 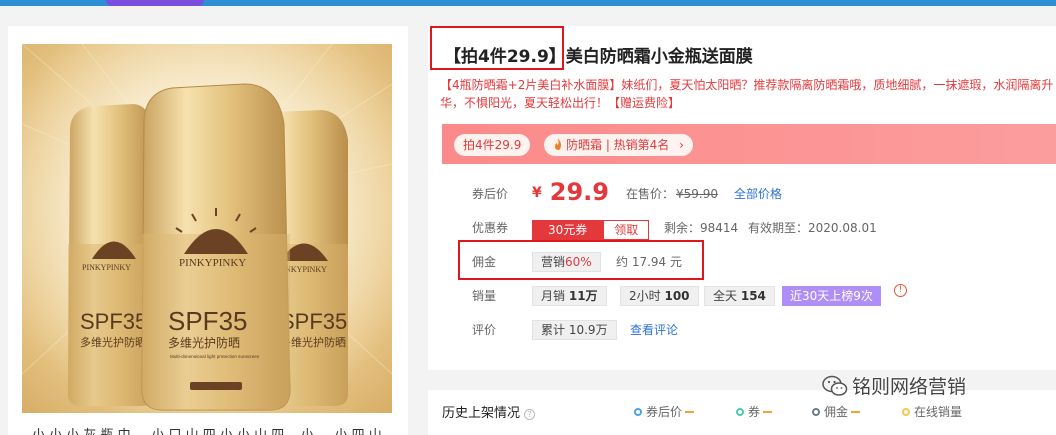 What do you see at coordinates (505, 57) in the screenshot?
I see `title-promo-tag: 【拍4件29.9】` at bounding box center [505, 57].